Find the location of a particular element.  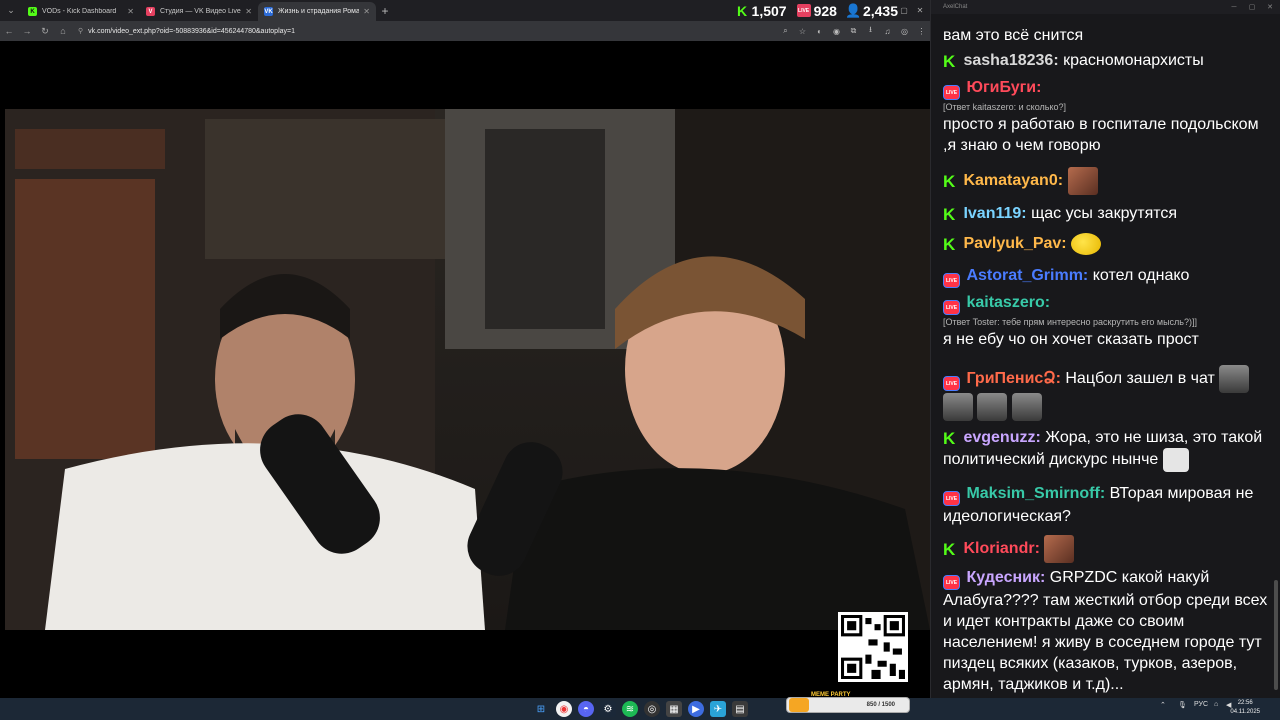

message-nick: evgenuzz: is located at coordinates (1002, 437).